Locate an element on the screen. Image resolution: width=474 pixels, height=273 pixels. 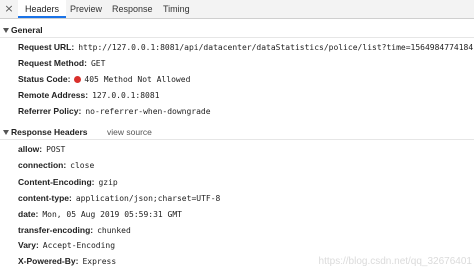
header-key-connection: connection: is located at coordinates (42, 165).